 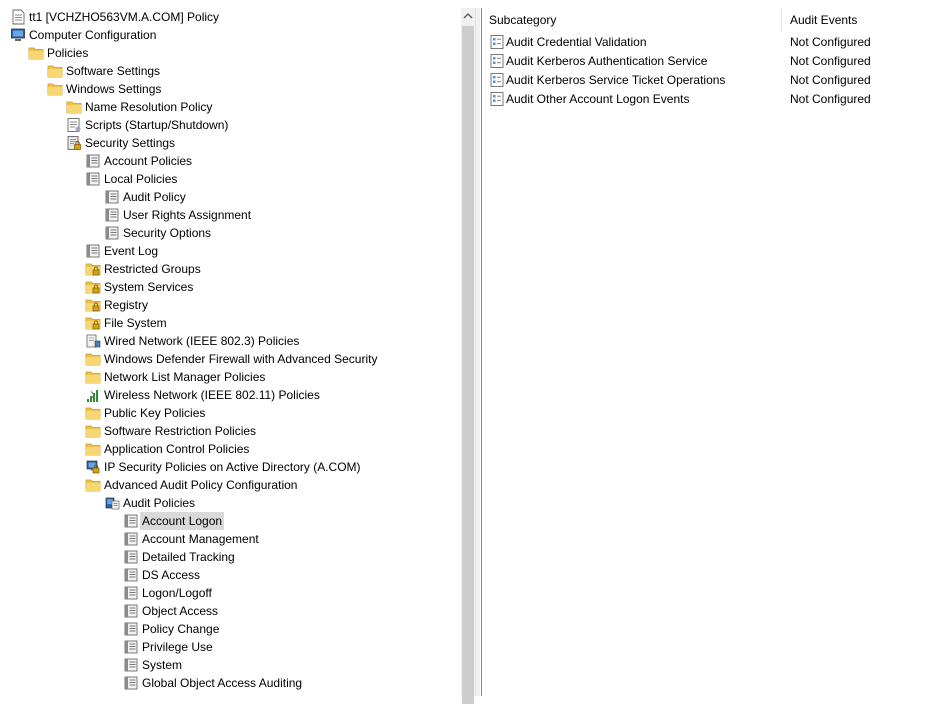 What do you see at coordinates (231, 233) in the screenshot?
I see `tree-item: Security Options` at bounding box center [231, 233].